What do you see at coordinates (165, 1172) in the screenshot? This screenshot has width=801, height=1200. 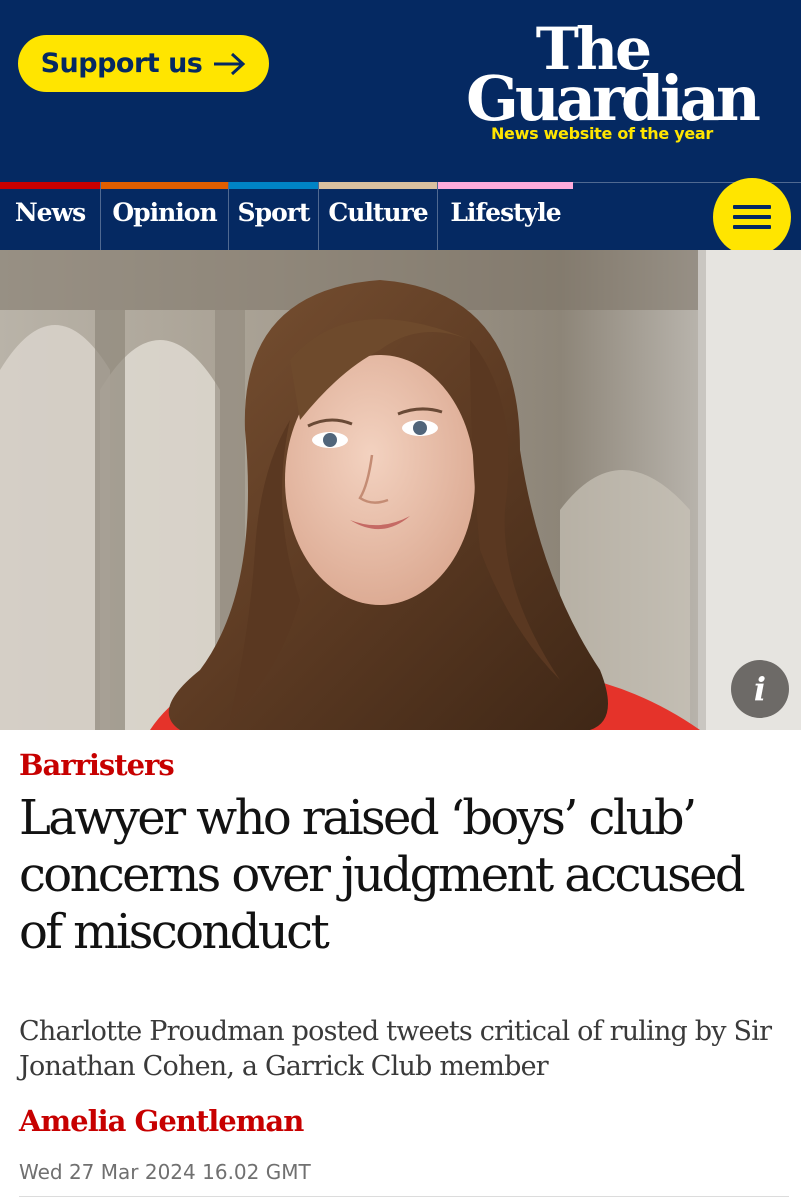 I see `publish-date: Wed 27 Mar 2024 16.02 GMT` at bounding box center [165, 1172].